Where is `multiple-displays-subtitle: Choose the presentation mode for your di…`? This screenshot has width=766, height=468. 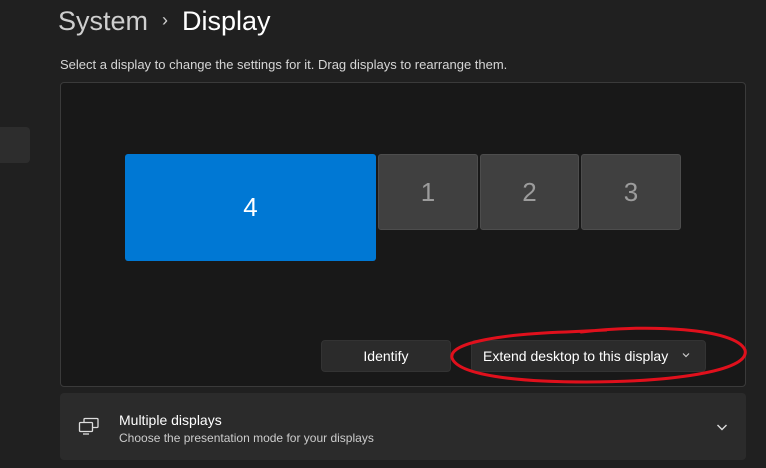
multiple-displays-subtitle: Choose the presentation mode for your di… is located at coordinates (246, 438).